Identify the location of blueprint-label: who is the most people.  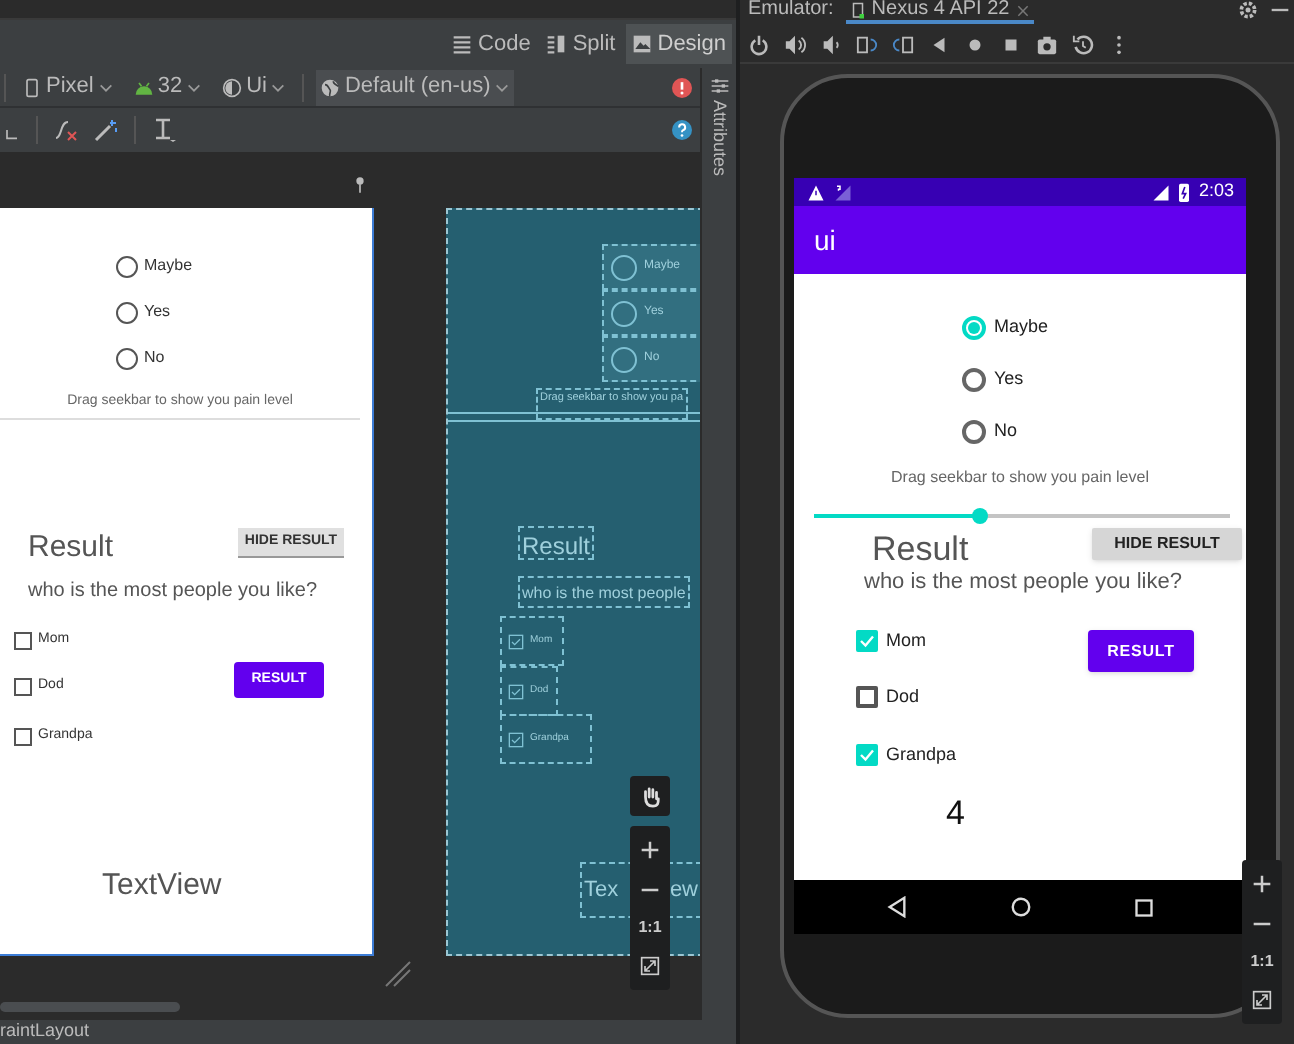
(604, 592).